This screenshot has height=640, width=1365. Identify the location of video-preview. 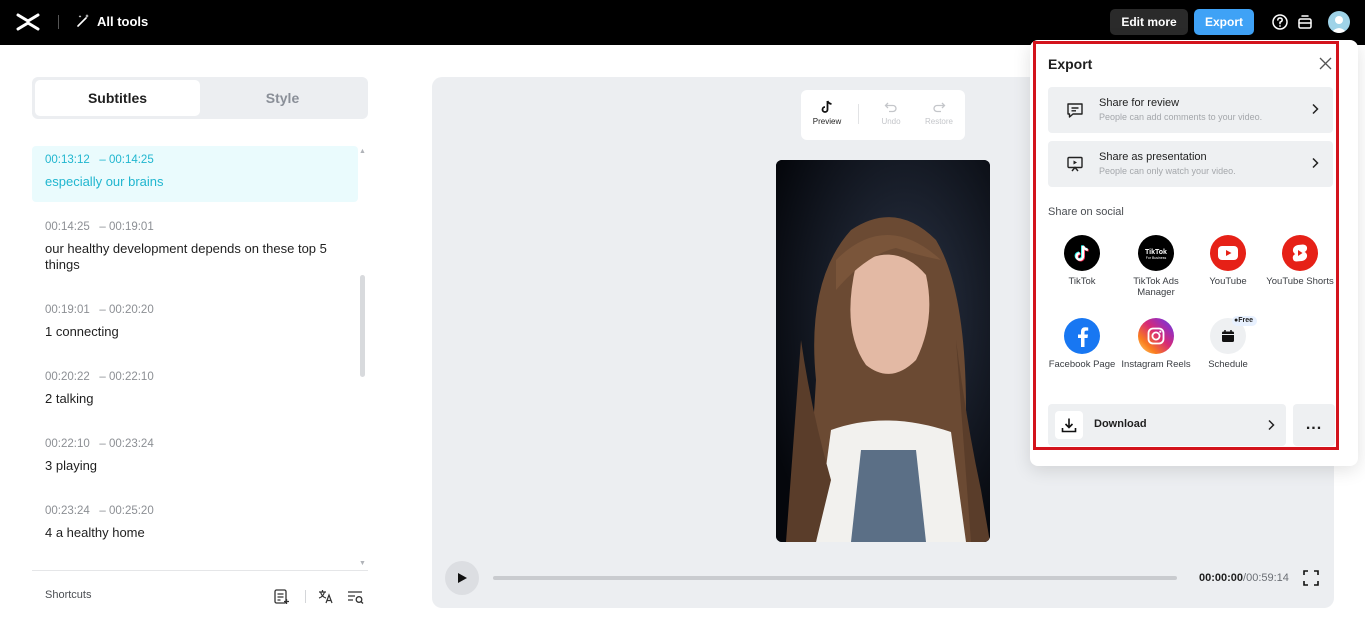
(883, 351).